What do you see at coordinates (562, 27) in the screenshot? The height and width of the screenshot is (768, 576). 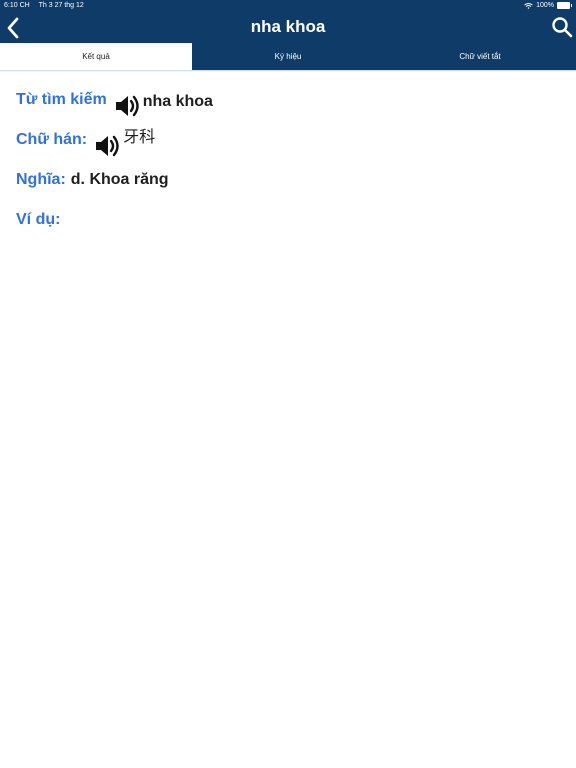 I see `search-icon` at bounding box center [562, 27].